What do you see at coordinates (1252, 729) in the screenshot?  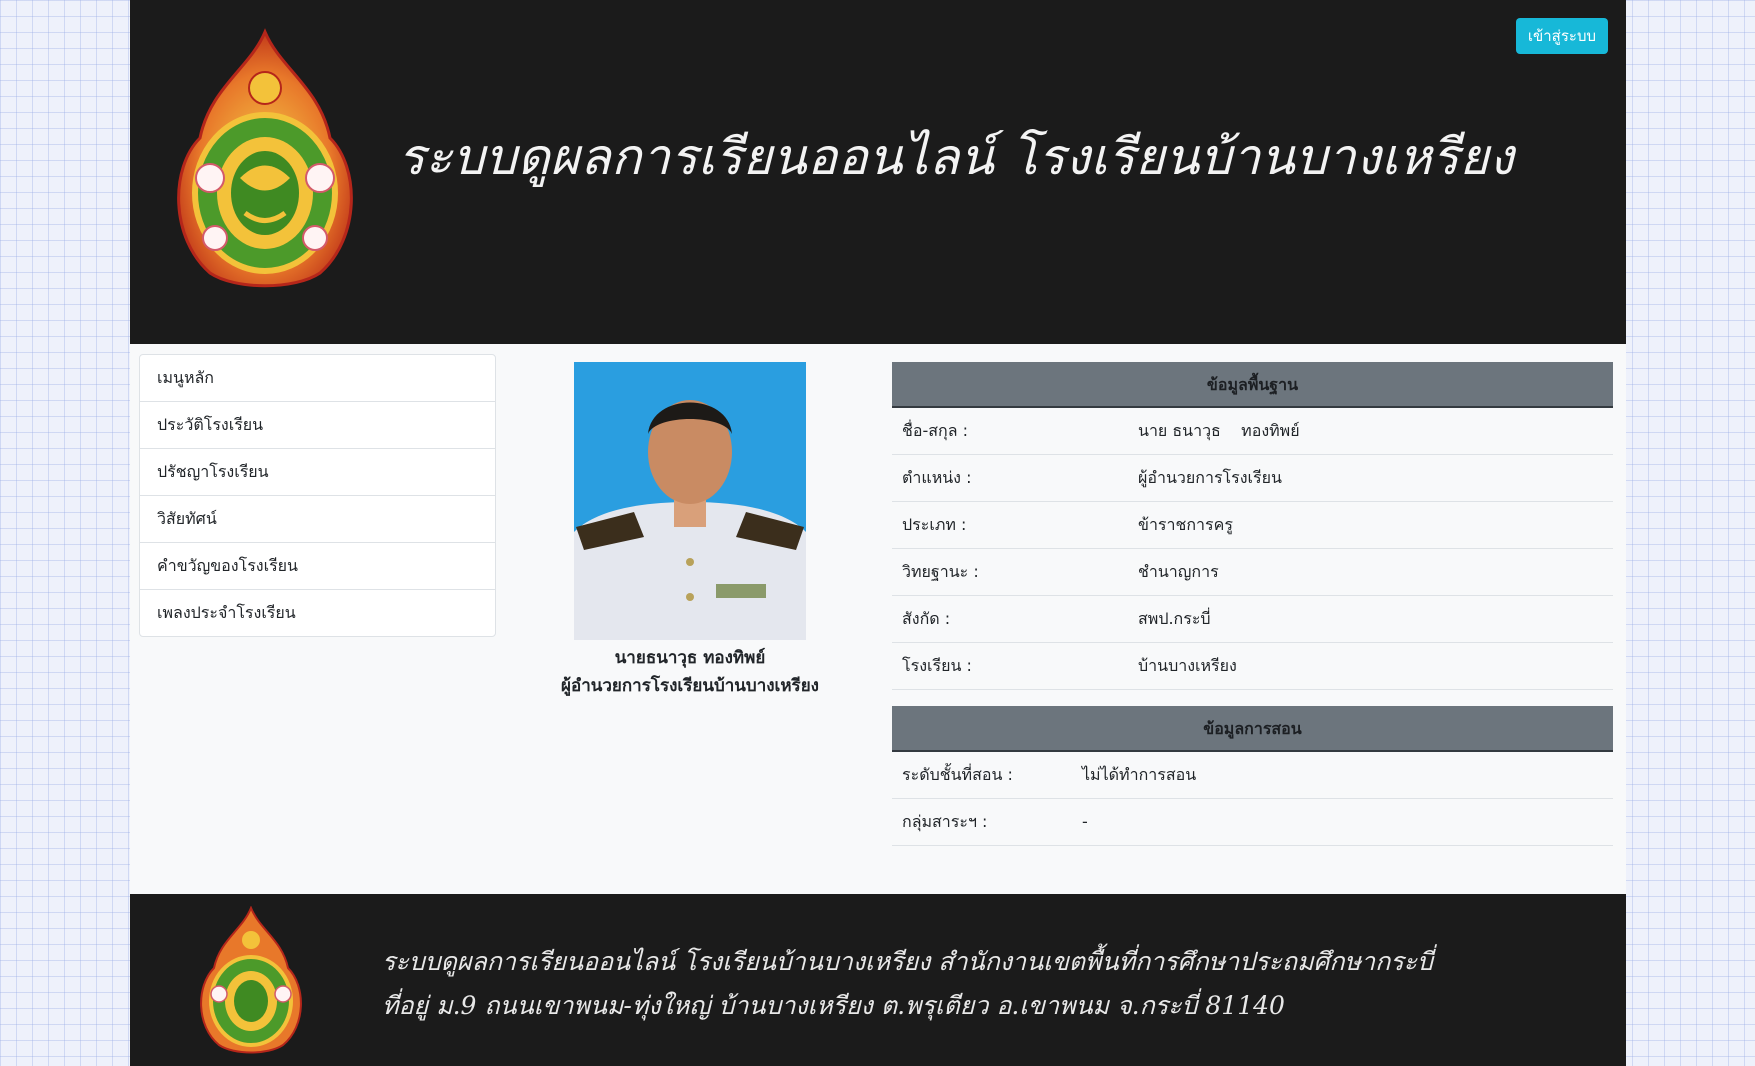 I see `teaching-info-heading: ข้อมูลการสอน` at bounding box center [1252, 729].